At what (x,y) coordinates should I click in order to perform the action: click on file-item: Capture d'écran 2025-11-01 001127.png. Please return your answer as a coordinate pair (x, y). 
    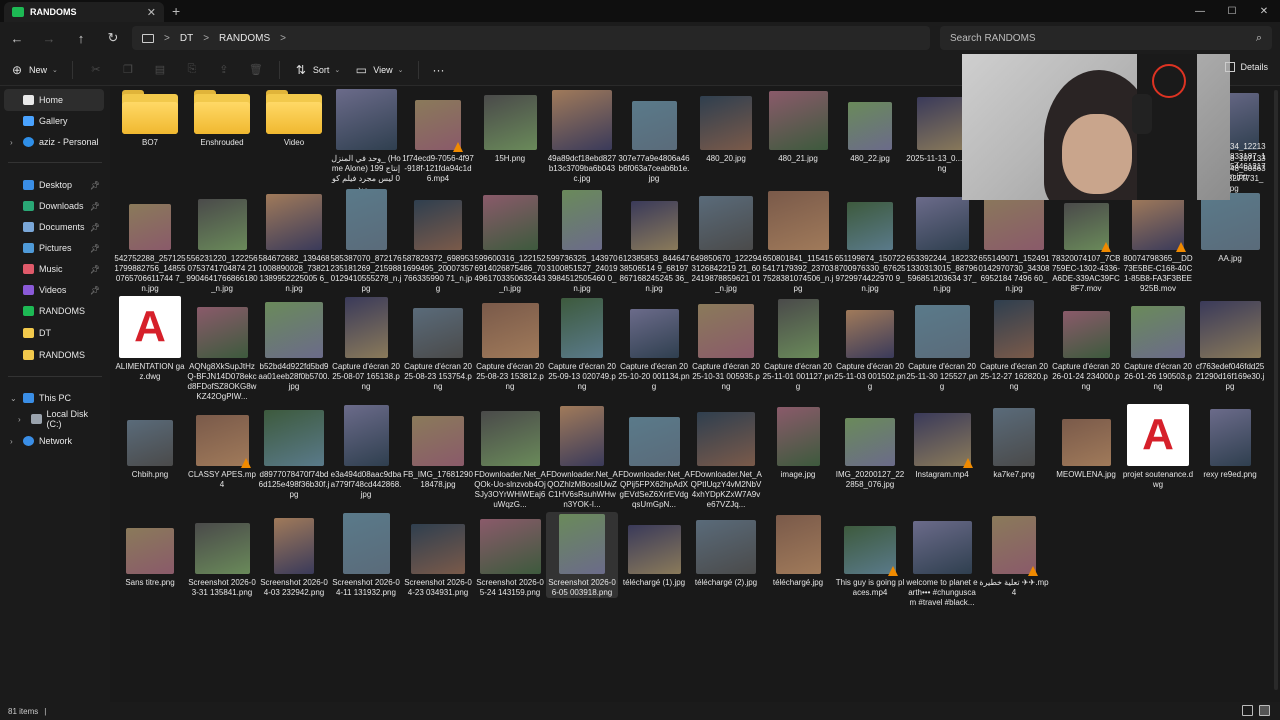
    Looking at the image, I should click on (798, 344).